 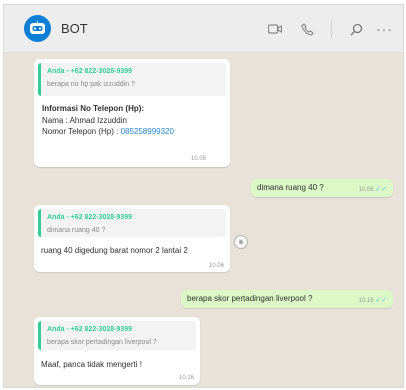 What do you see at coordinates (84, 120) in the screenshot?
I see `message-text: Nama : Ahmad Izzuddin` at bounding box center [84, 120].